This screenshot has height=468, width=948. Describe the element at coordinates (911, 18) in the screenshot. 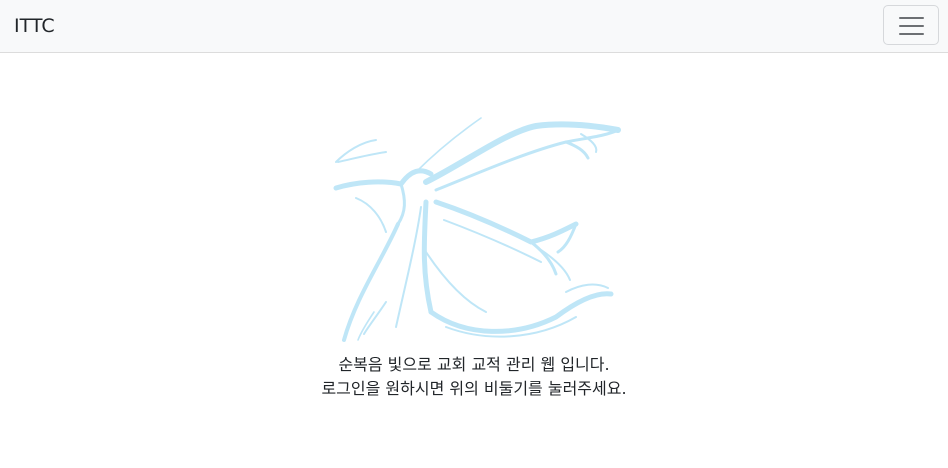

I see `hamburger-menu-icon` at that location.